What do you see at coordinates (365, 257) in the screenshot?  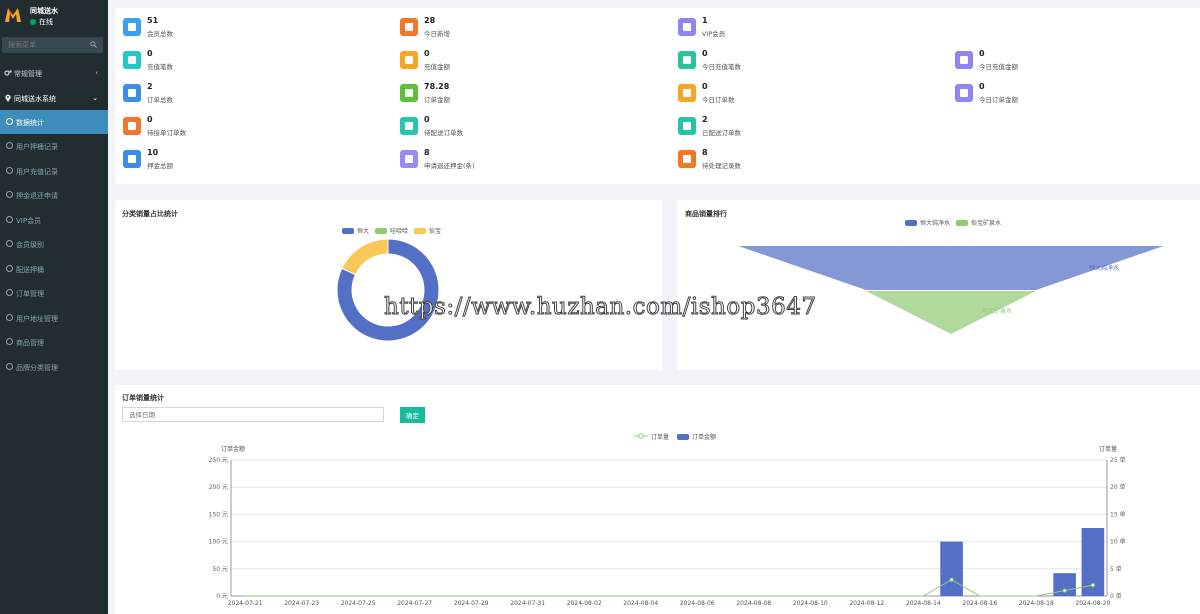 I see `pie-slice` at bounding box center [365, 257].